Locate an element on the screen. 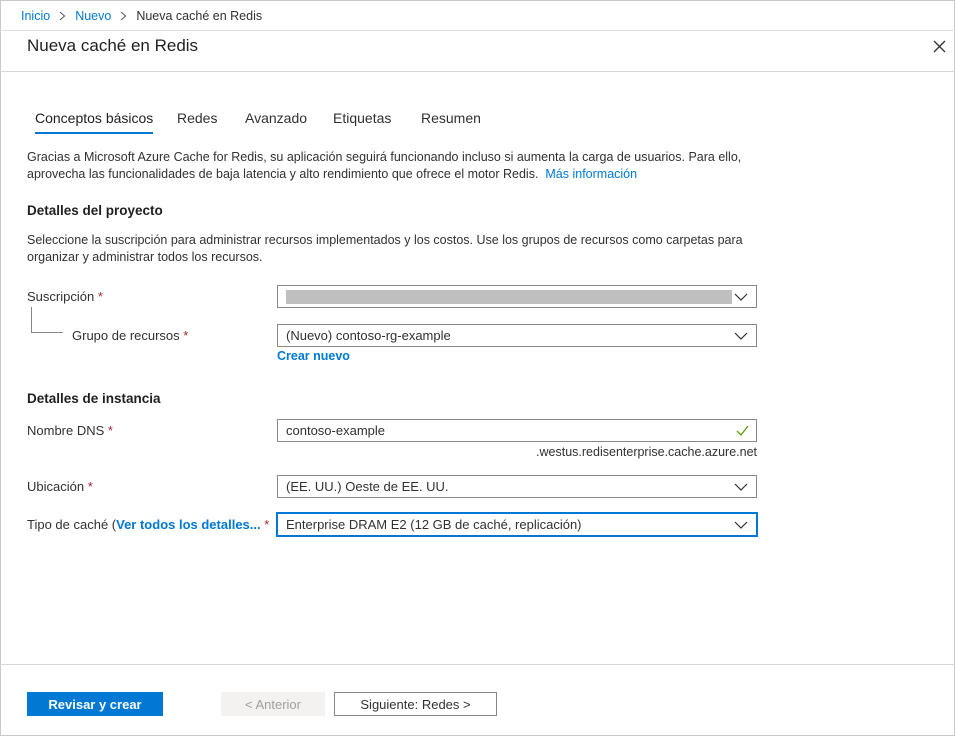 The height and width of the screenshot is (736, 955). resource-group-label: Grupo de recursos * is located at coordinates (130, 335).